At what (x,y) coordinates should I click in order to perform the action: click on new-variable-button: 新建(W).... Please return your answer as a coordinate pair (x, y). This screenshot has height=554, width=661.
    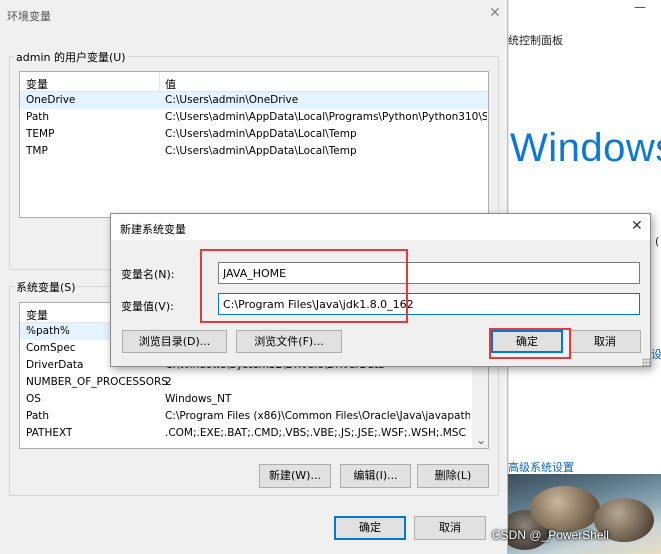
    Looking at the image, I should click on (295, 476).